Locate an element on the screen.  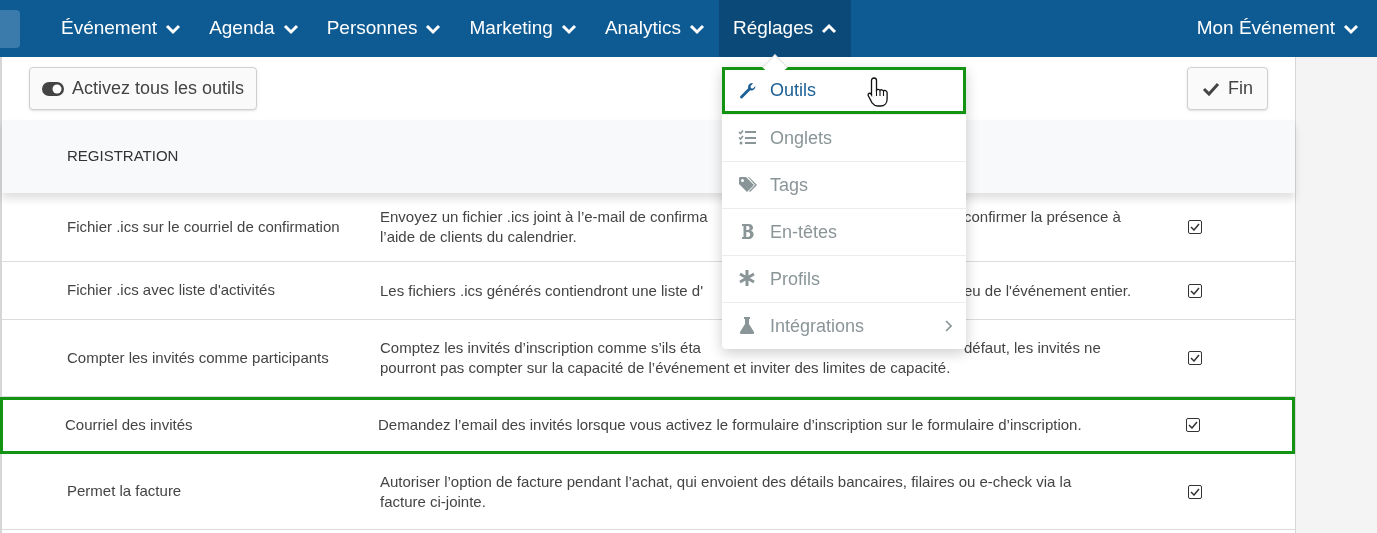
description-text: Demandez l’email des invités lorsque vous activez le formulaire d’inscription sur le formulaire d’inscription. is located at coordinates (730, 425).